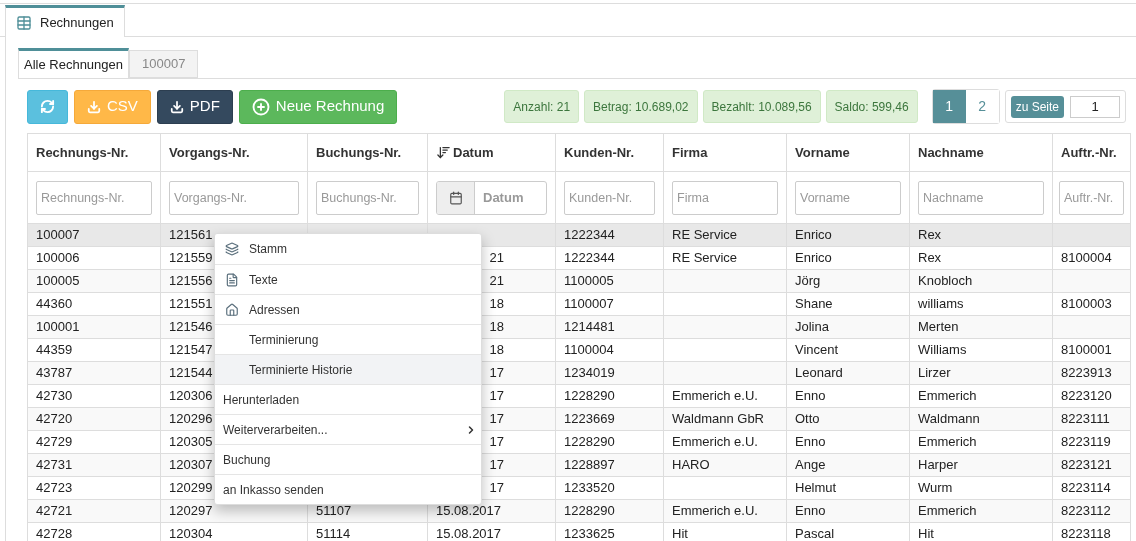 This screenshot has width=1136, height=541. I want to click on column-header: Buchungs-Nr., so click(367, 152).